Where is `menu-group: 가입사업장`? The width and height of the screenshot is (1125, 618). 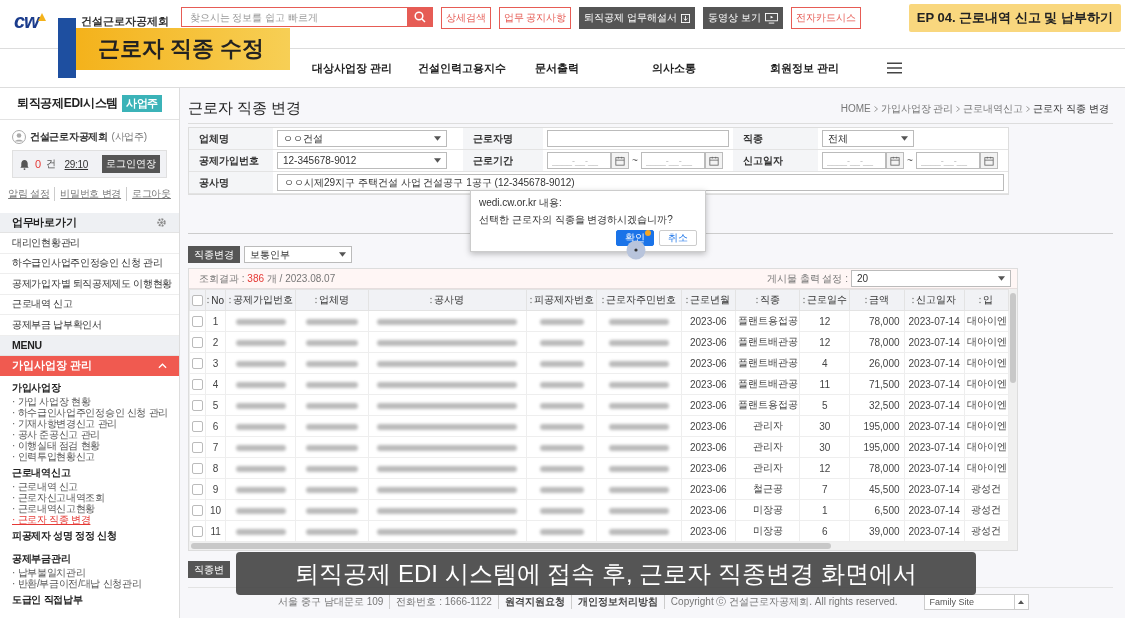
menu-group: 가입사업장 is located at coordinates (89, 388).